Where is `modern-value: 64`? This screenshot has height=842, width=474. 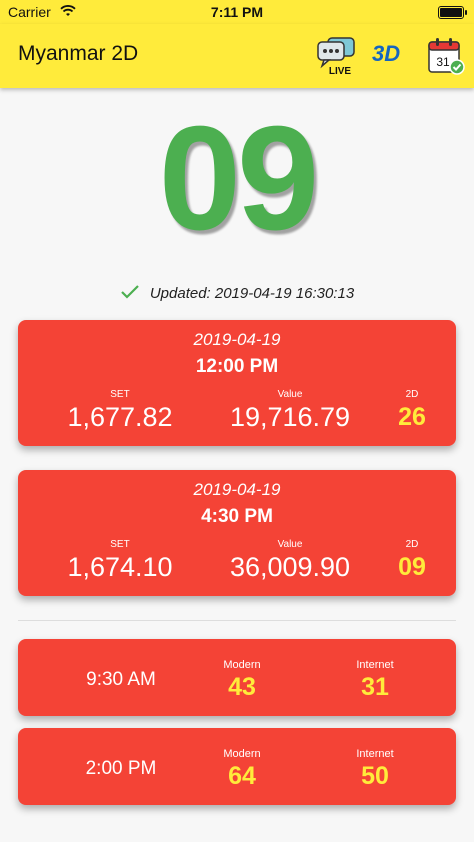
modern-value: 64 is located at coordinates (242, 776).